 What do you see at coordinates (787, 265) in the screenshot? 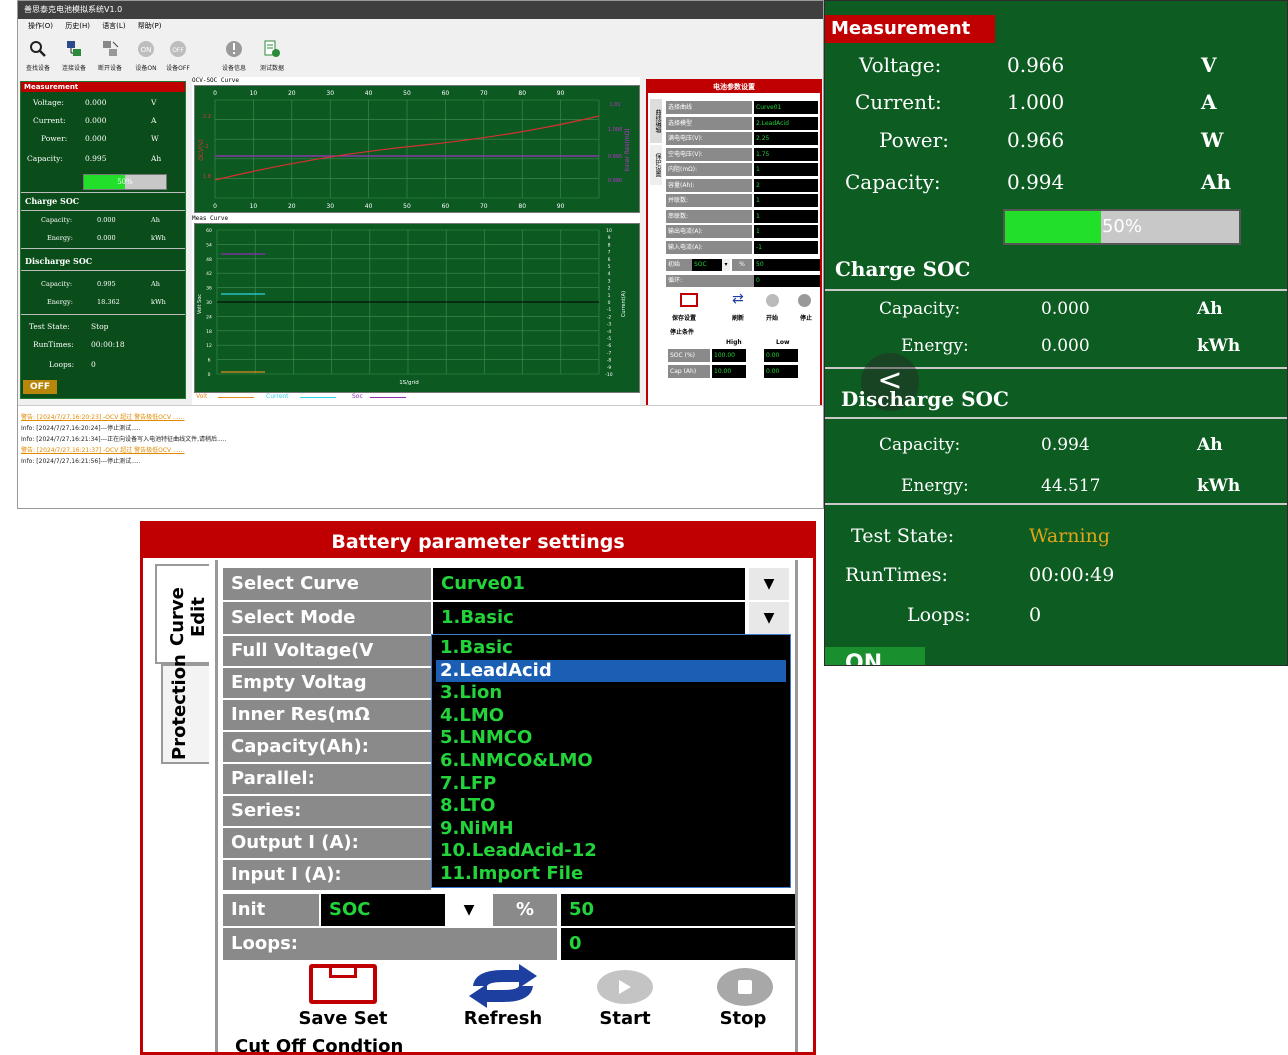
I see `init-value-small: 50` at bounding box center [787, 265].